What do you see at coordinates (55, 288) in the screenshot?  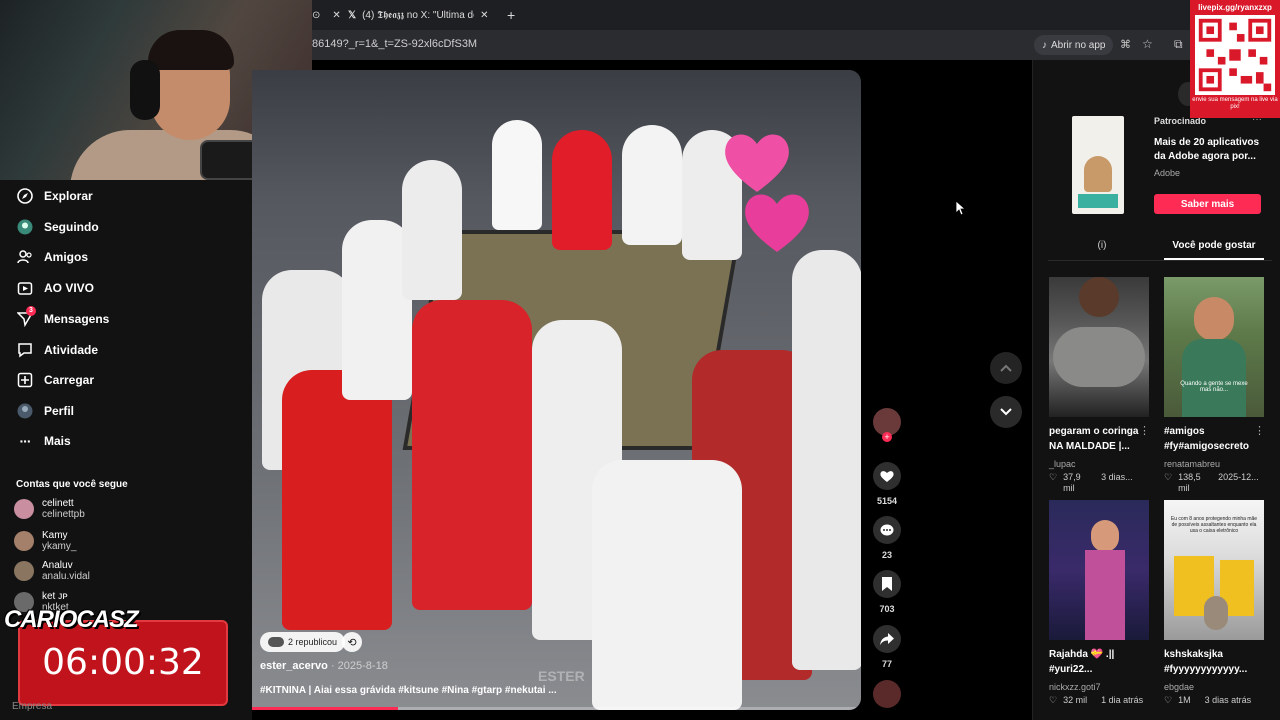 I see `nav-ao-vivo: AO VIVO` at bounding box center [55, 288].